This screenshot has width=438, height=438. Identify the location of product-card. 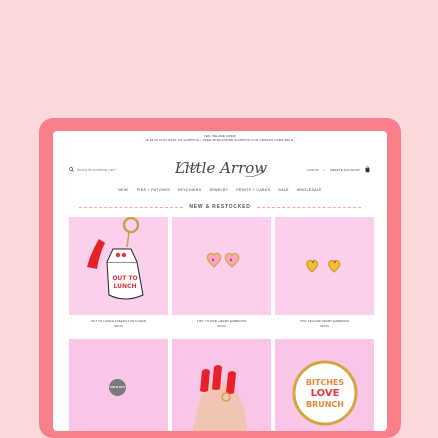
(221, 385).